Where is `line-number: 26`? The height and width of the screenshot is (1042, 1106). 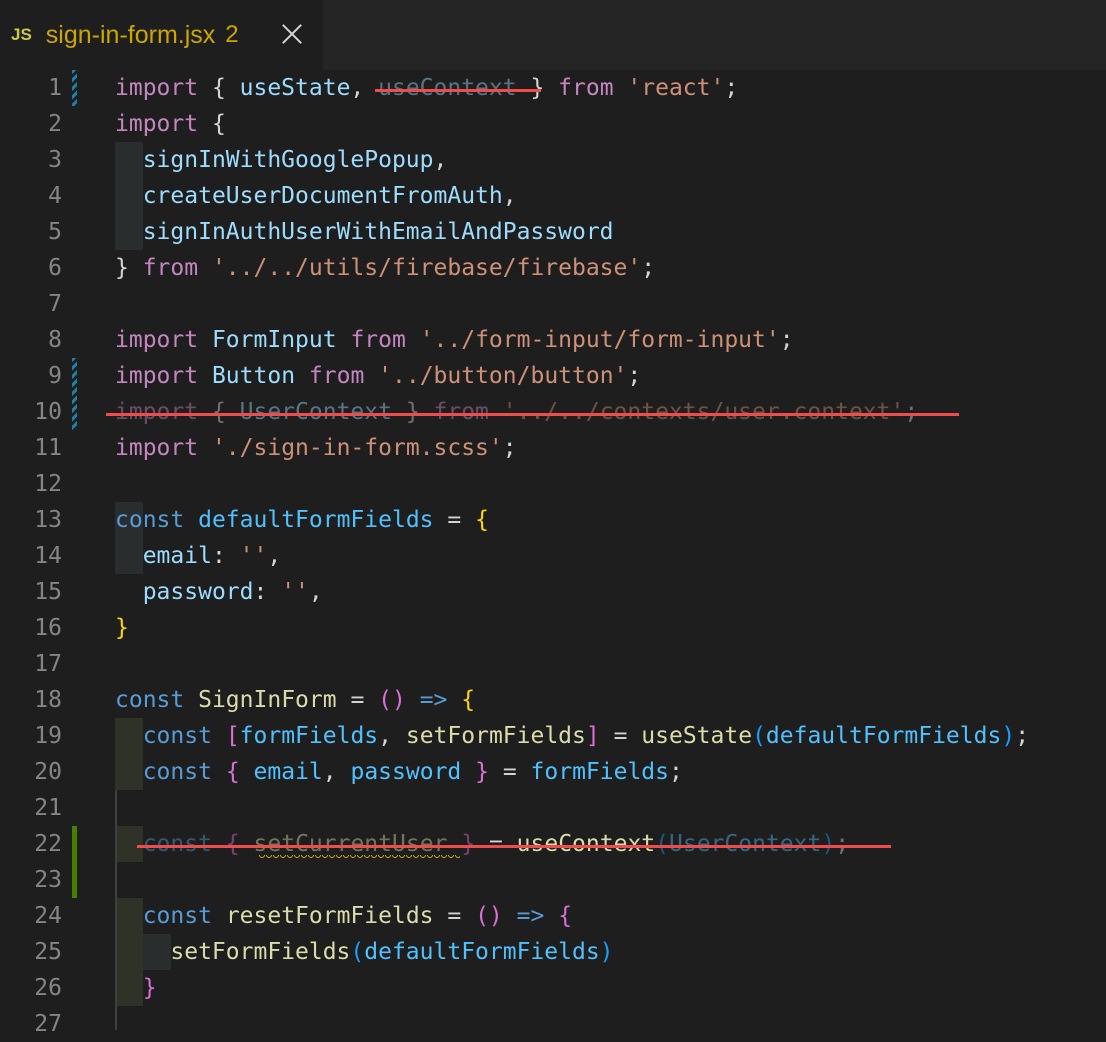 line-number: 26 is located at coordinates (48, 988).